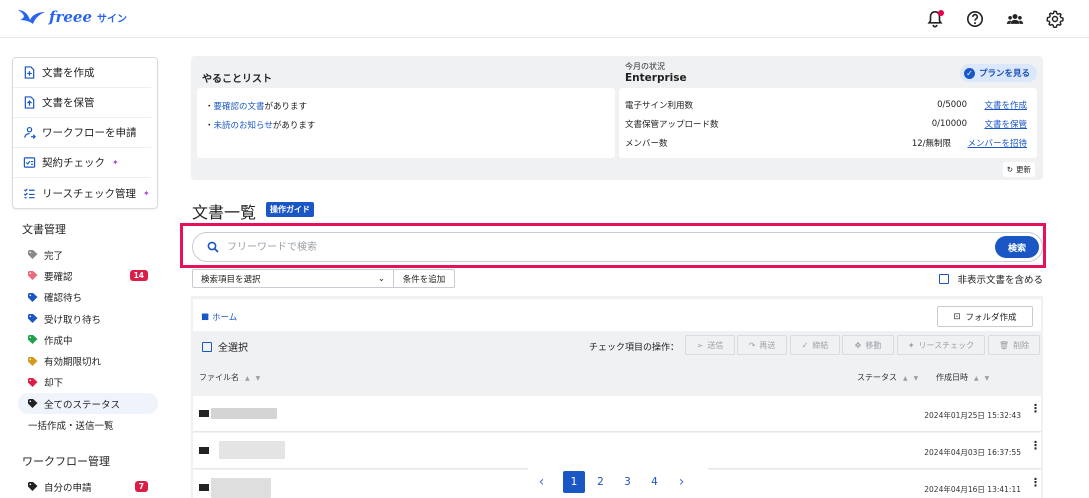 This screenshot has width=1089, height=498. I want to click on action-create-document: 文書を作成, so click(82, 73).